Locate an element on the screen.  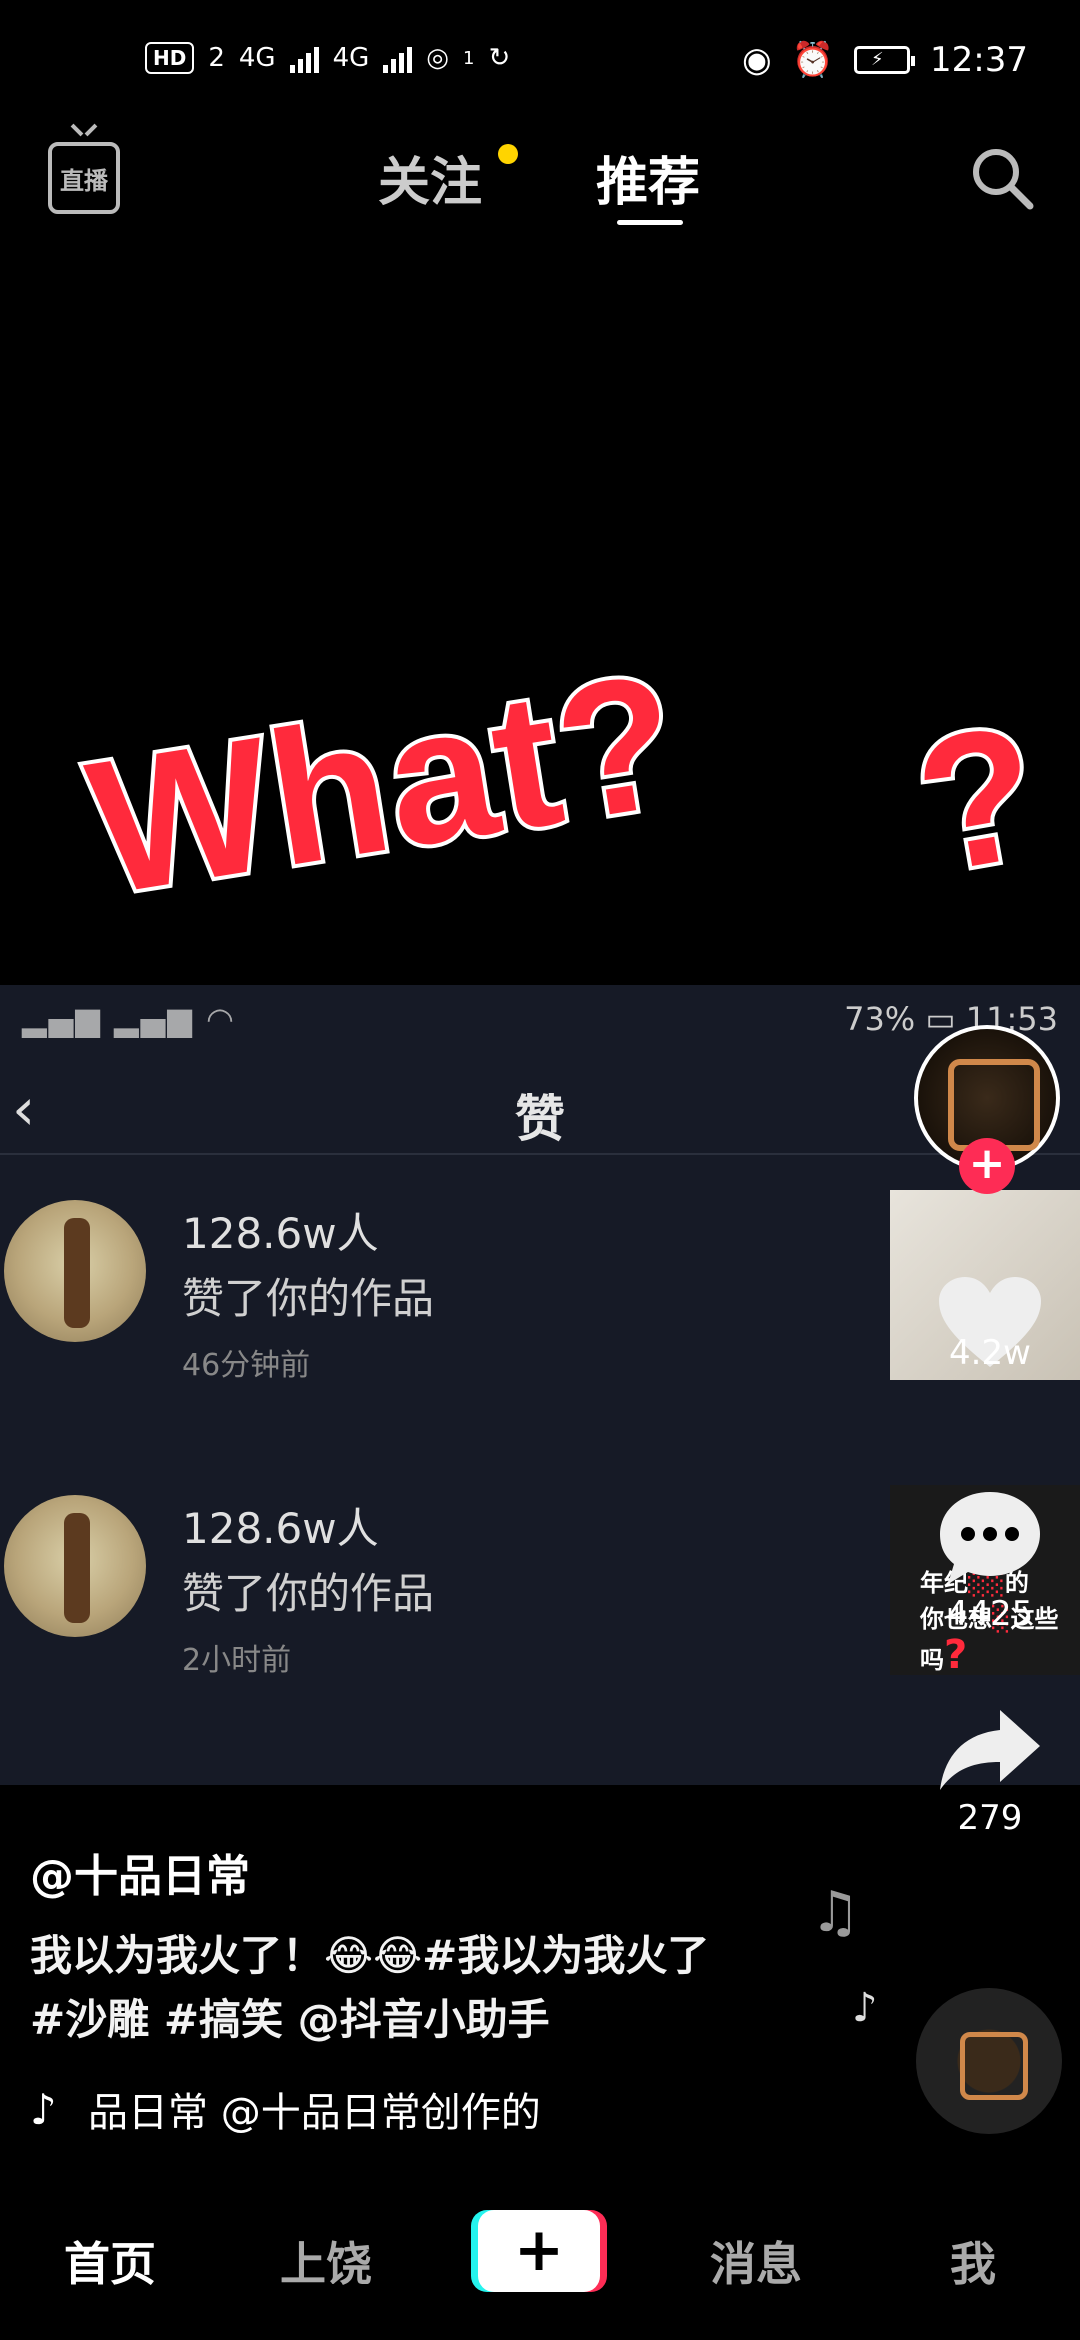
nfc-icon: ↻ is located at coordinates (499, 58).